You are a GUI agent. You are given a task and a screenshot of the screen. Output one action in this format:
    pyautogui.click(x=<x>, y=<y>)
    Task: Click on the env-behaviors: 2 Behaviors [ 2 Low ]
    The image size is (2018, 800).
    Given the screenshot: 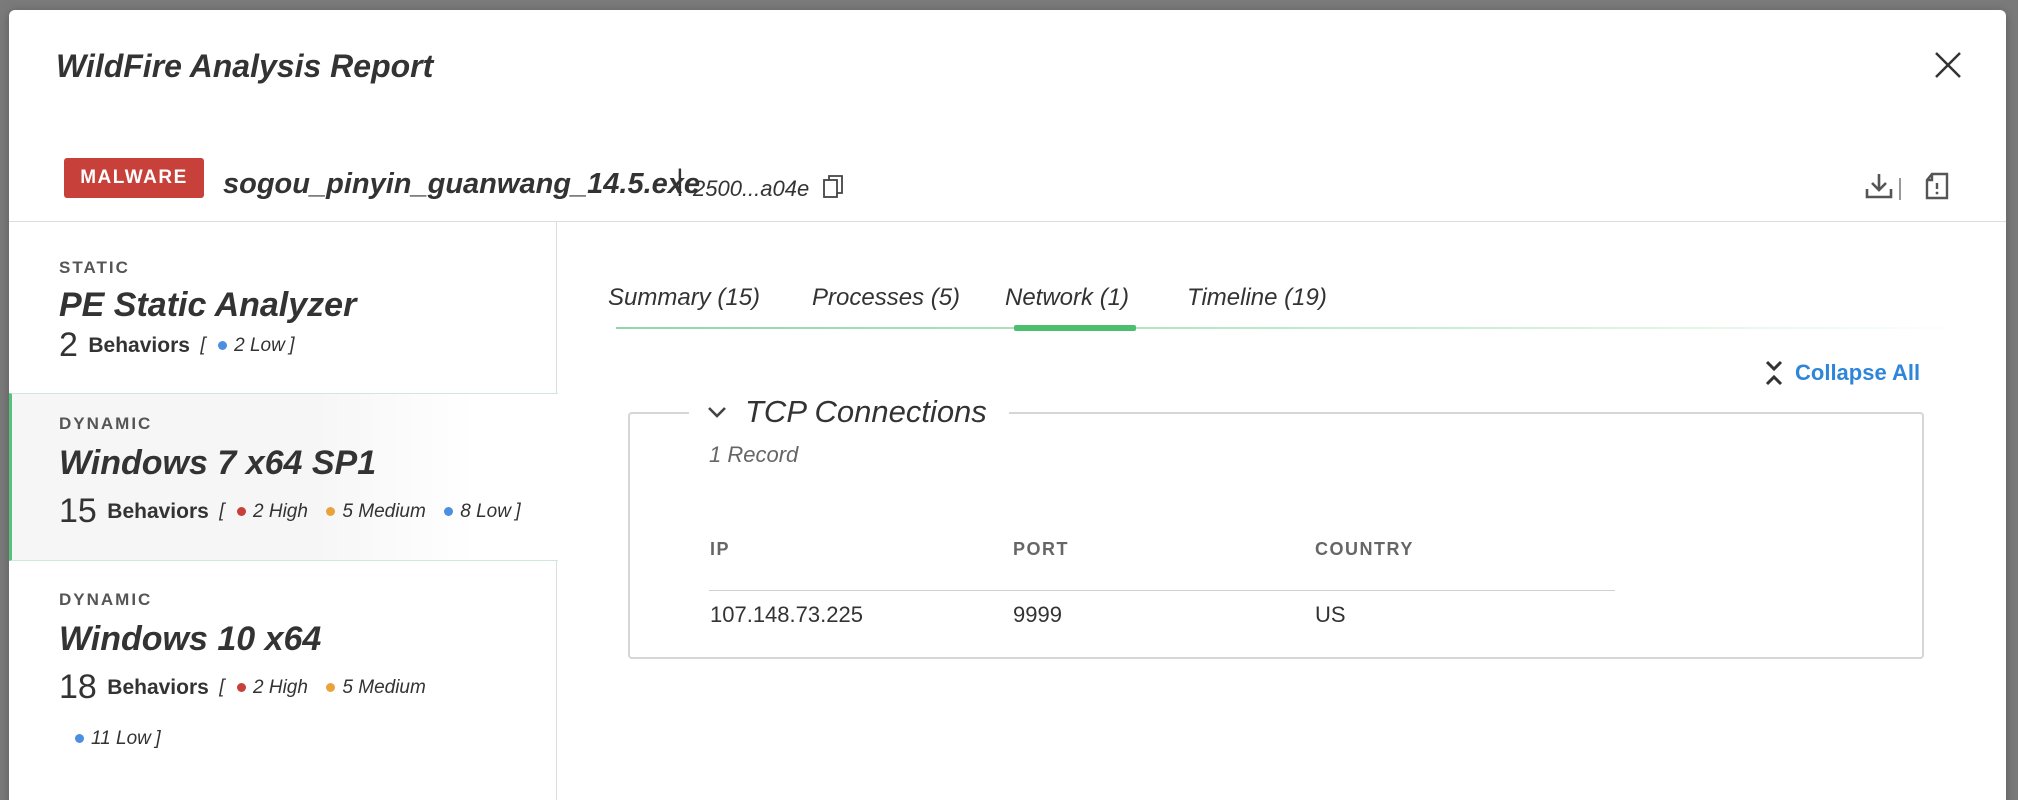 What is the action you would take?
    pyautogui.click(x=177, y=345)
    